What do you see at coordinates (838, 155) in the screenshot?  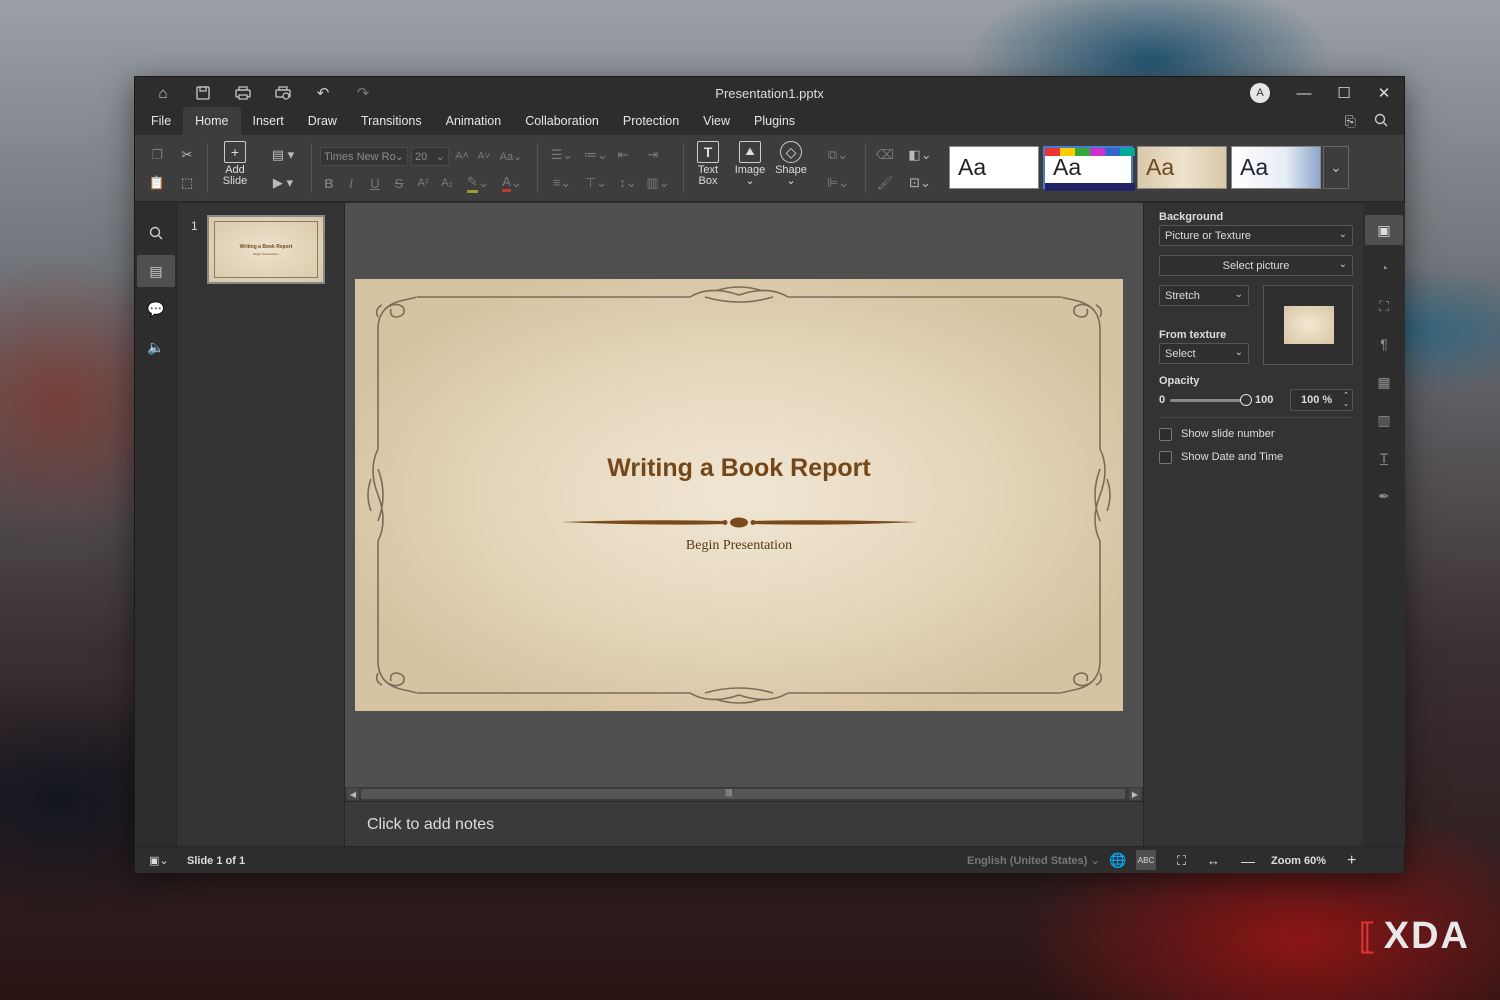 I see `arrange-icon: ⧉⌄` at bounding box center [838, 155].